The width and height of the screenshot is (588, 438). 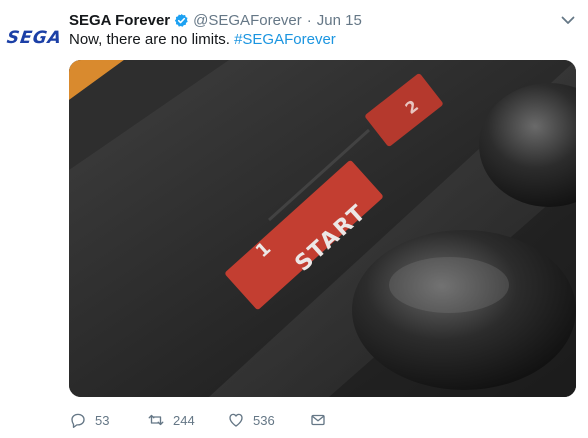 I want to click on avatar: SEGA, so click(x=34, y=38).